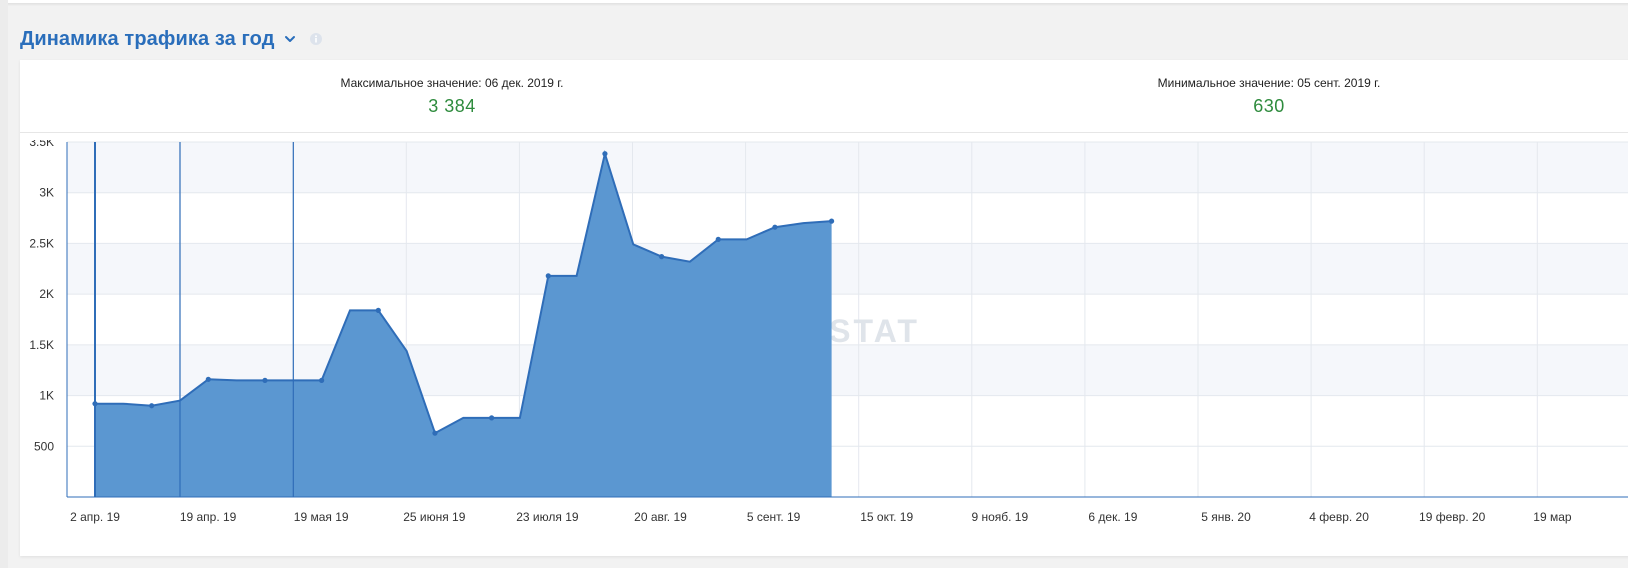  Describe the element at coordinates (41, 243) in the screenshot. I see `y-tick-label: 2.5K` at that location.